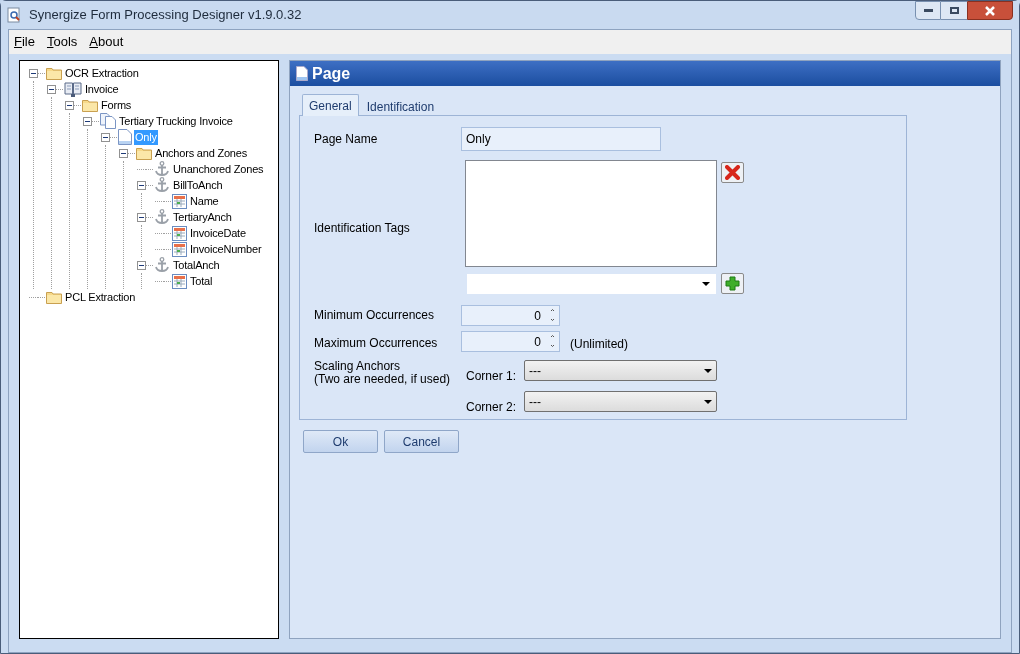  What do you see at coordinates (362, 228) in the screenshot?
I see `field-label: Identification Tags` at bounding box center [362, 228].